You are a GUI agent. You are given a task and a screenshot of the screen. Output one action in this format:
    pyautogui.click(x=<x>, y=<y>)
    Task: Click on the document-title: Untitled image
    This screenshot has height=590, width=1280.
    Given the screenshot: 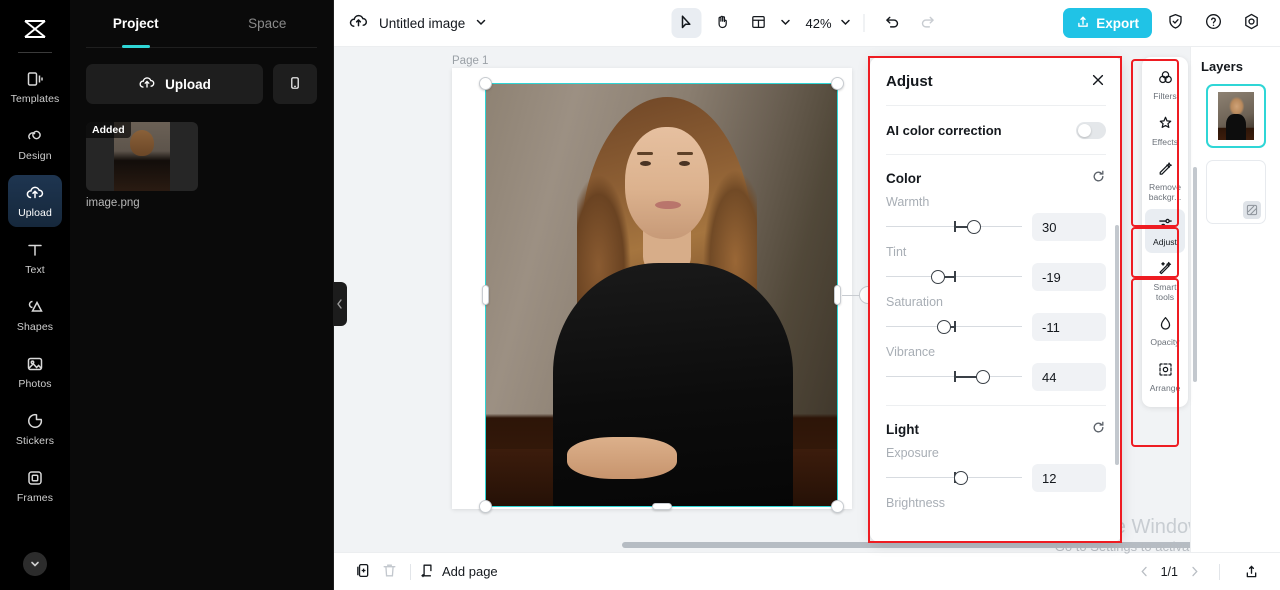 What is the action you would take?
    pyautogui.click(x=422, y=23)
    